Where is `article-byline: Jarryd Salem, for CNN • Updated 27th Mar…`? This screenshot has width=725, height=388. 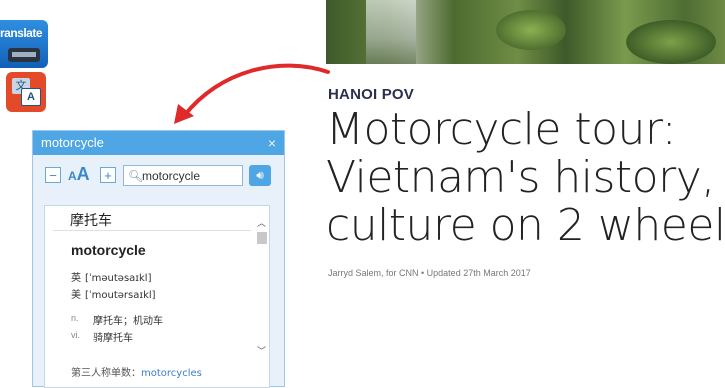
article-byline: Jarryd Salem, for CNN • Updated 27th Mar… is located at coordinates (429, 273).